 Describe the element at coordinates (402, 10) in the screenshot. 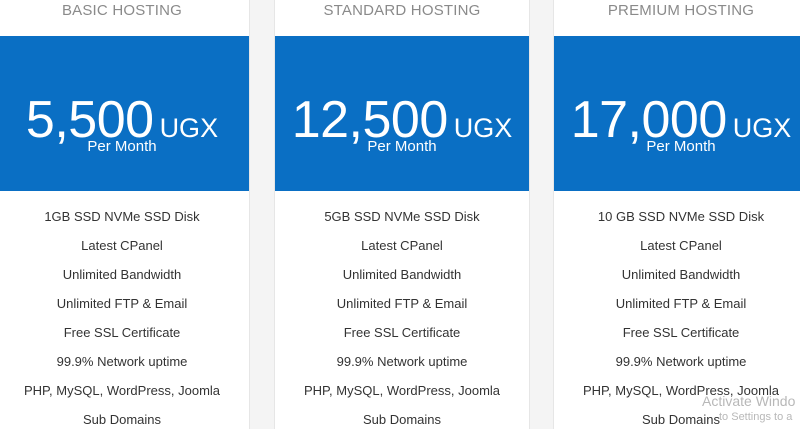

I see `plan-title: STANDARD HOSTING` at that location.